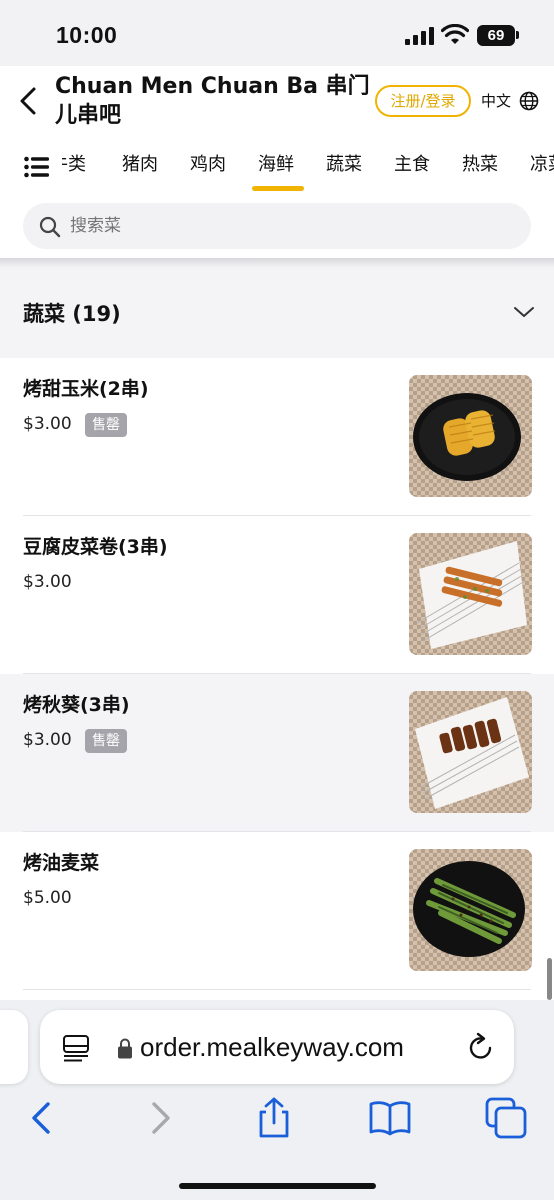  I want to click on active-tab-indicator, so click(278, 188).